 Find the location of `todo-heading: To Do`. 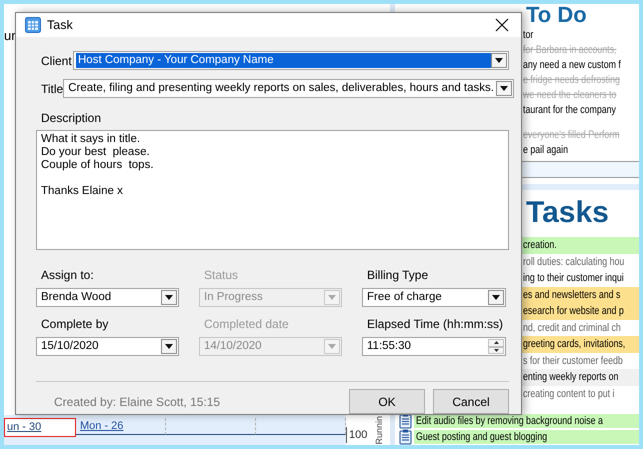

todo-heading: To Do is located at coordinates (556, 15).